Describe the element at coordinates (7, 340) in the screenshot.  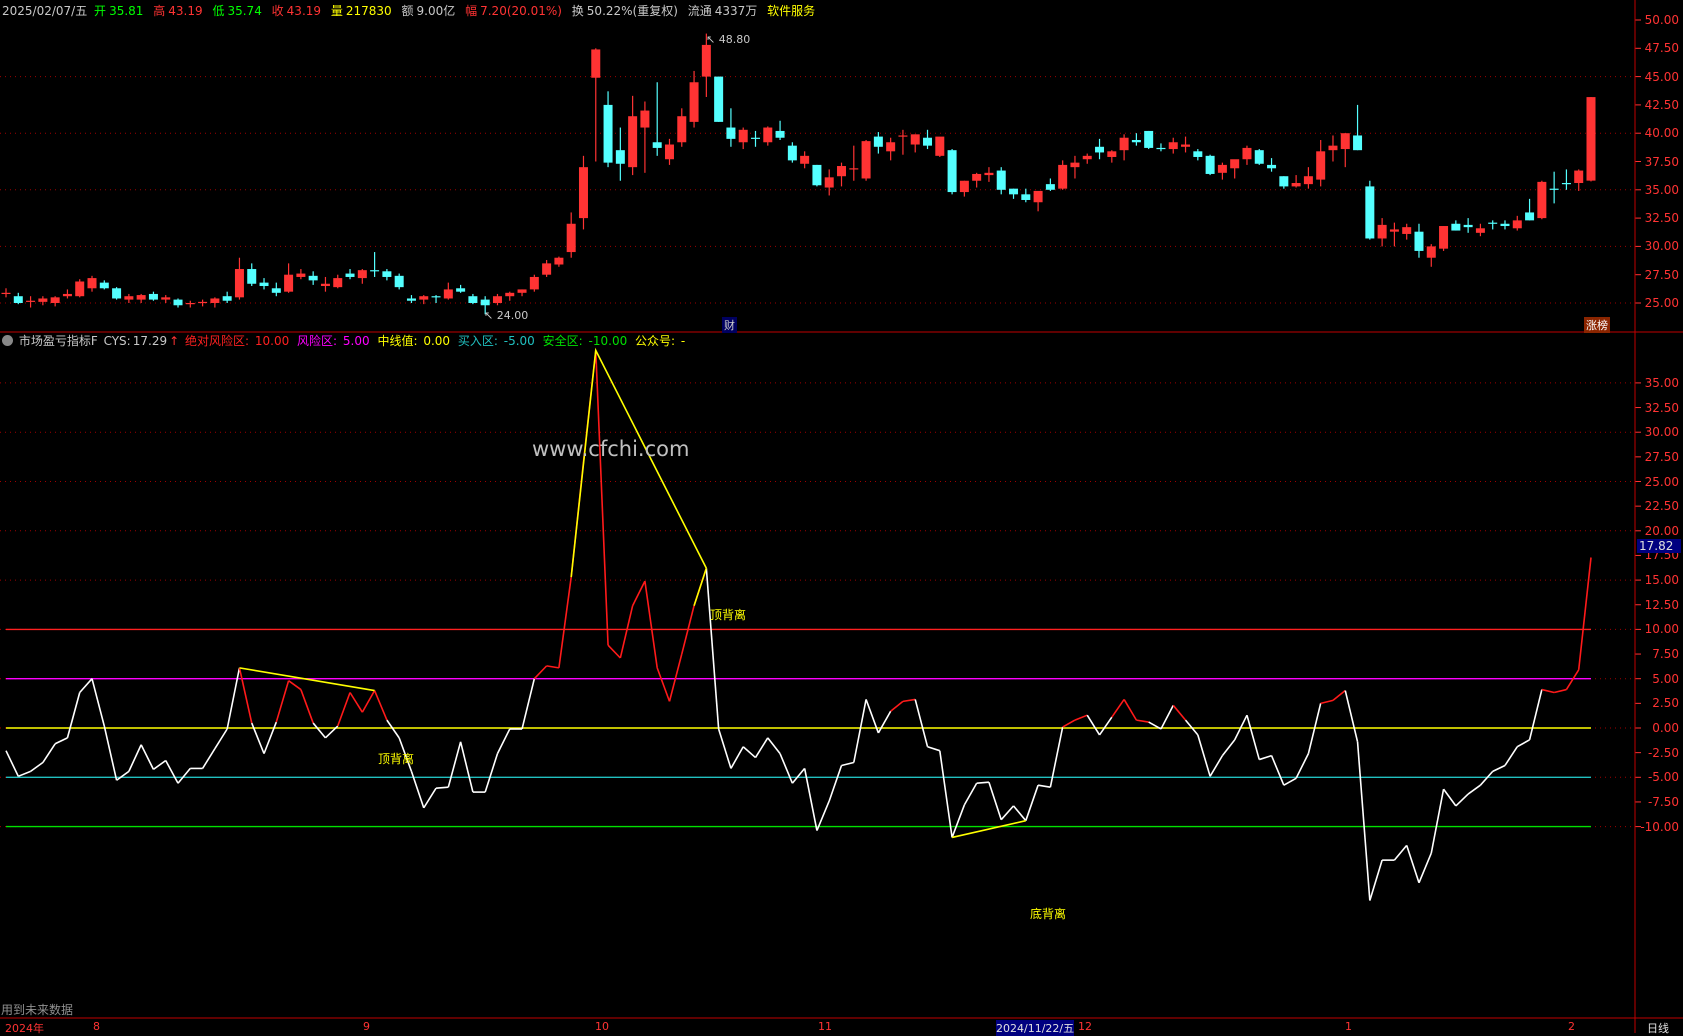
I see `indicator-collapse-icon` at that location.